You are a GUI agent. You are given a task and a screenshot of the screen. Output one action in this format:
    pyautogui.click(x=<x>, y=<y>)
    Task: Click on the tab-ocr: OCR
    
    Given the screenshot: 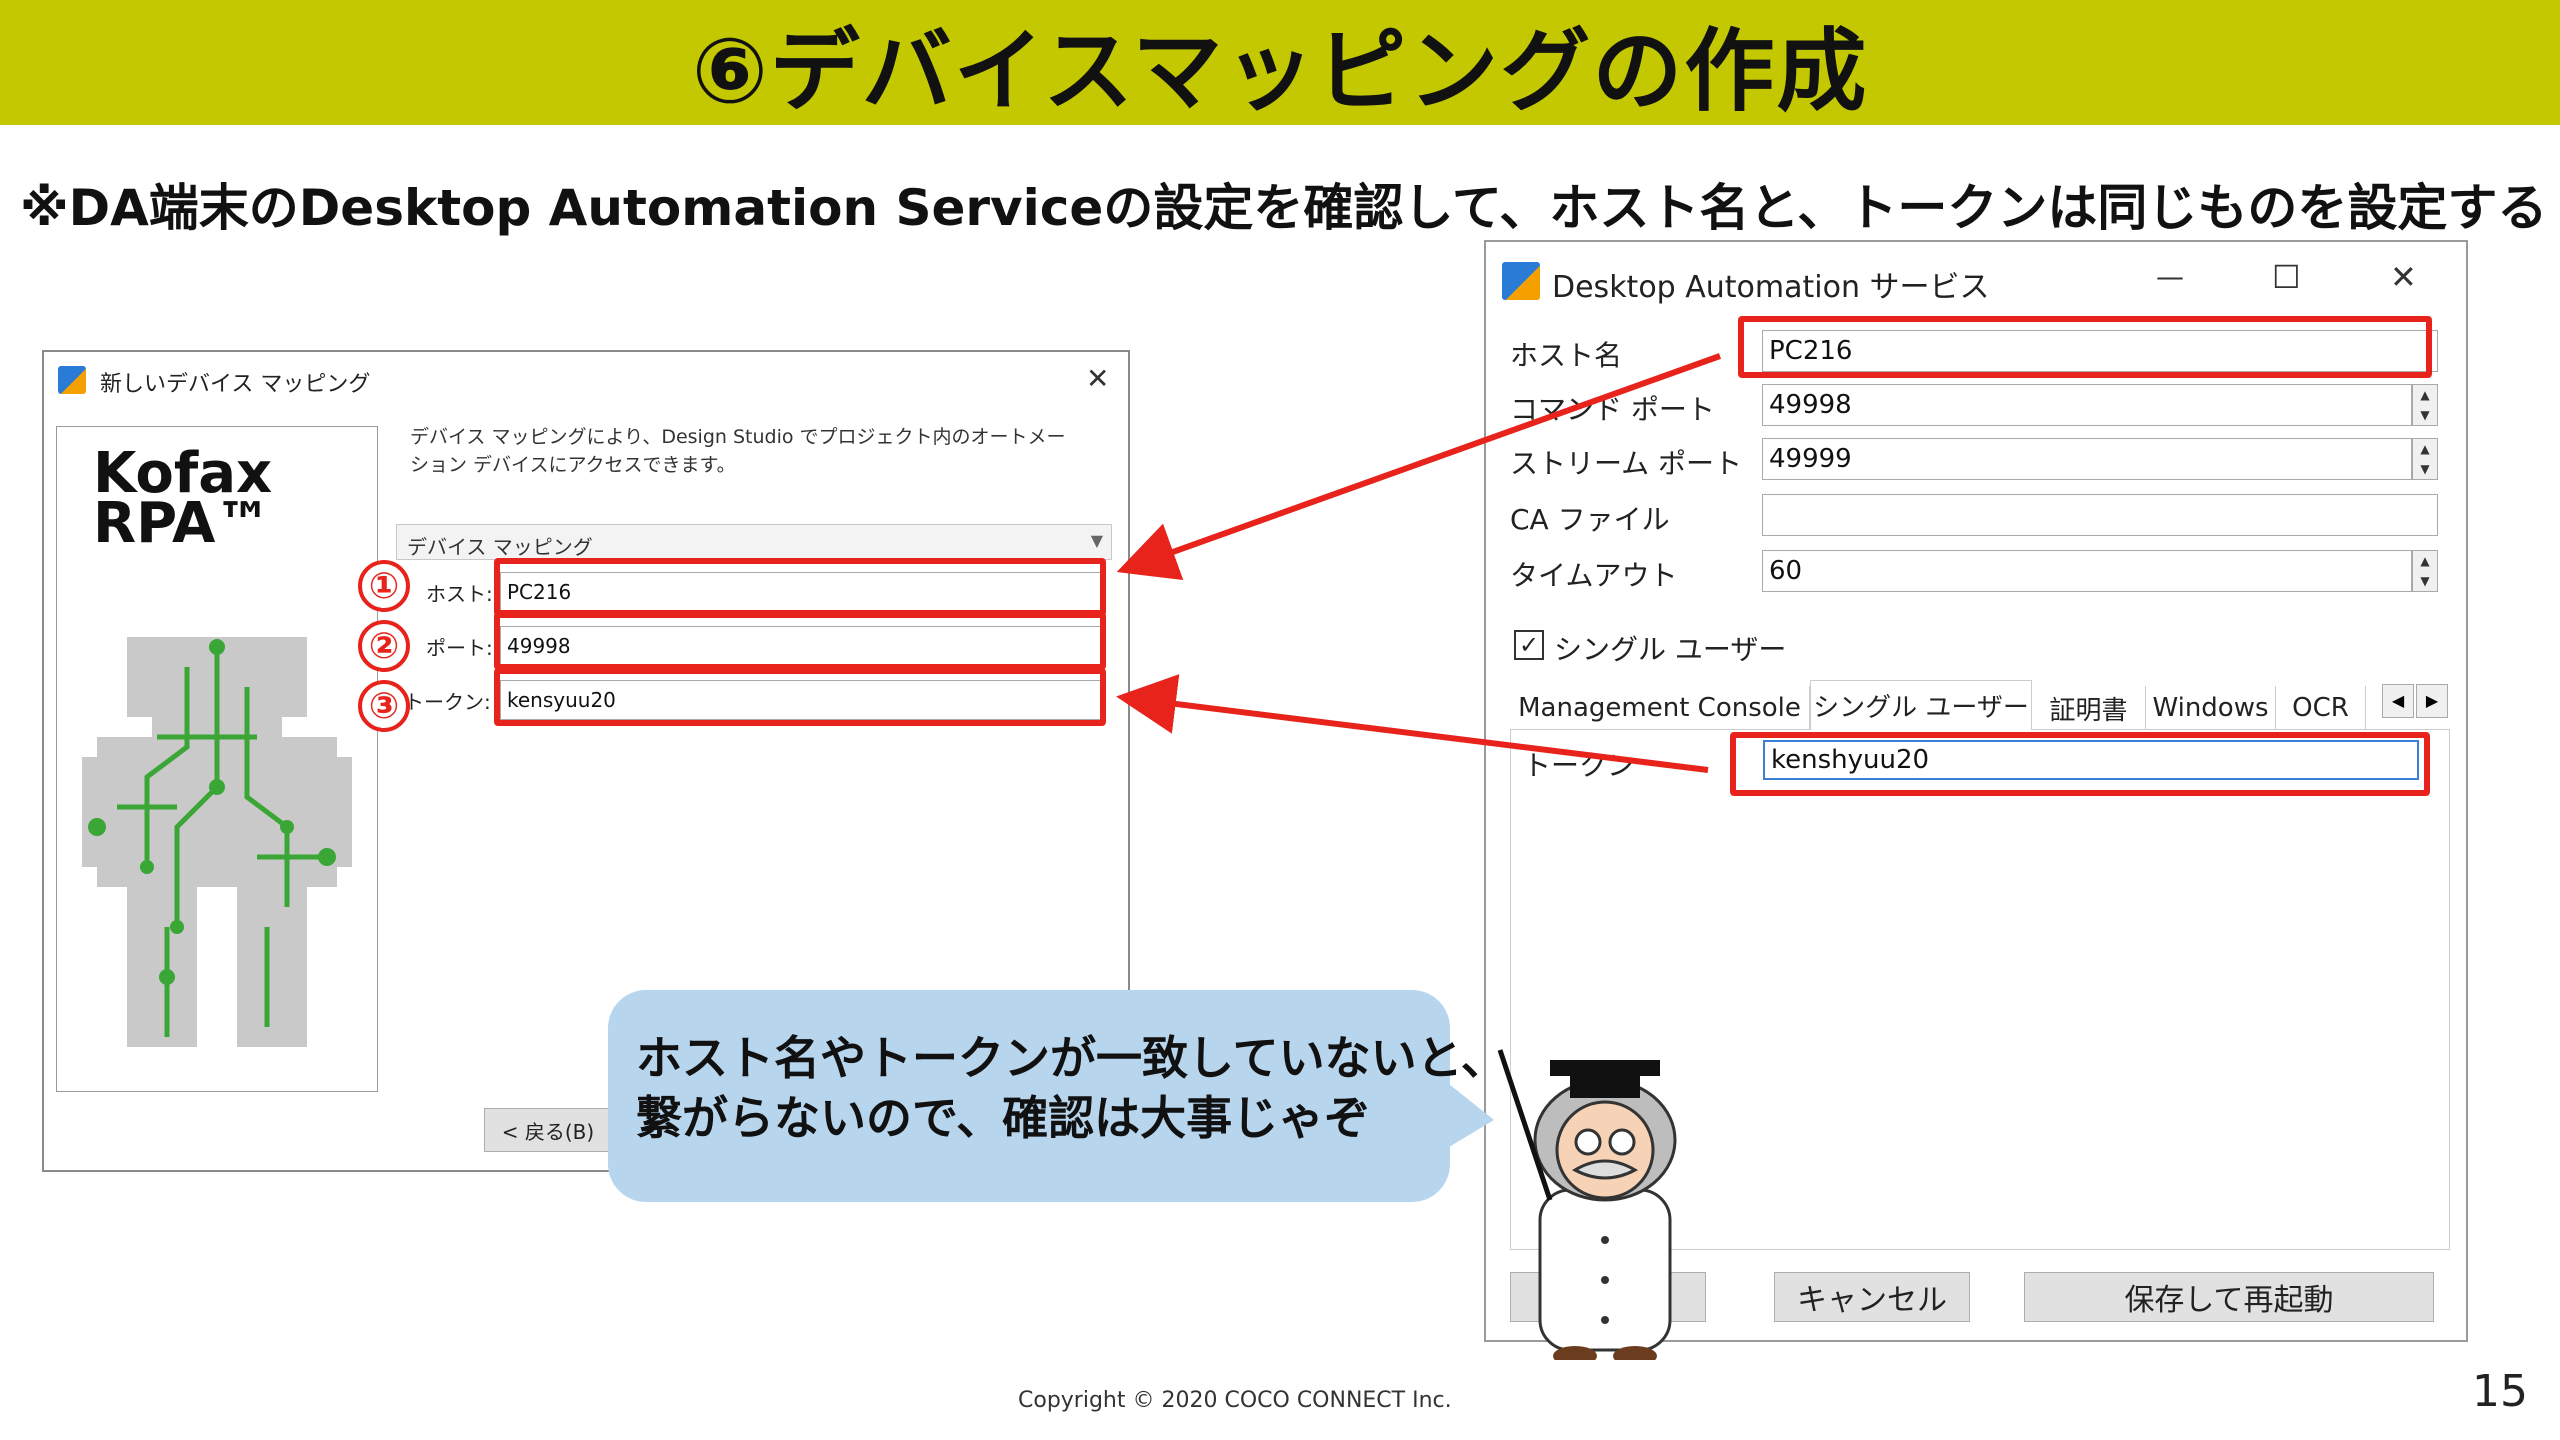 What is the action you would take?
    pyautogui.click(x=2321, y=708)
    